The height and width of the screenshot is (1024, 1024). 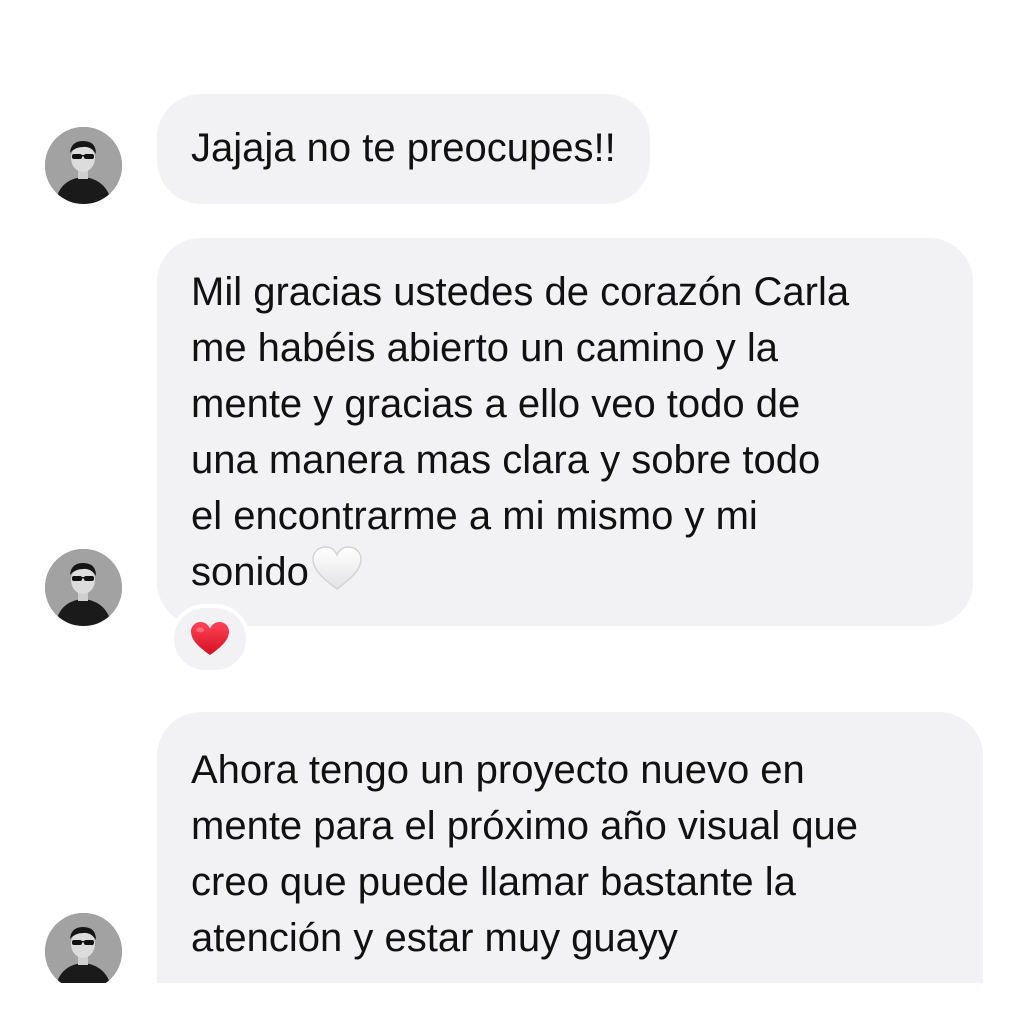 I want to click on message-text: sonido, so click(x=250, y=572).